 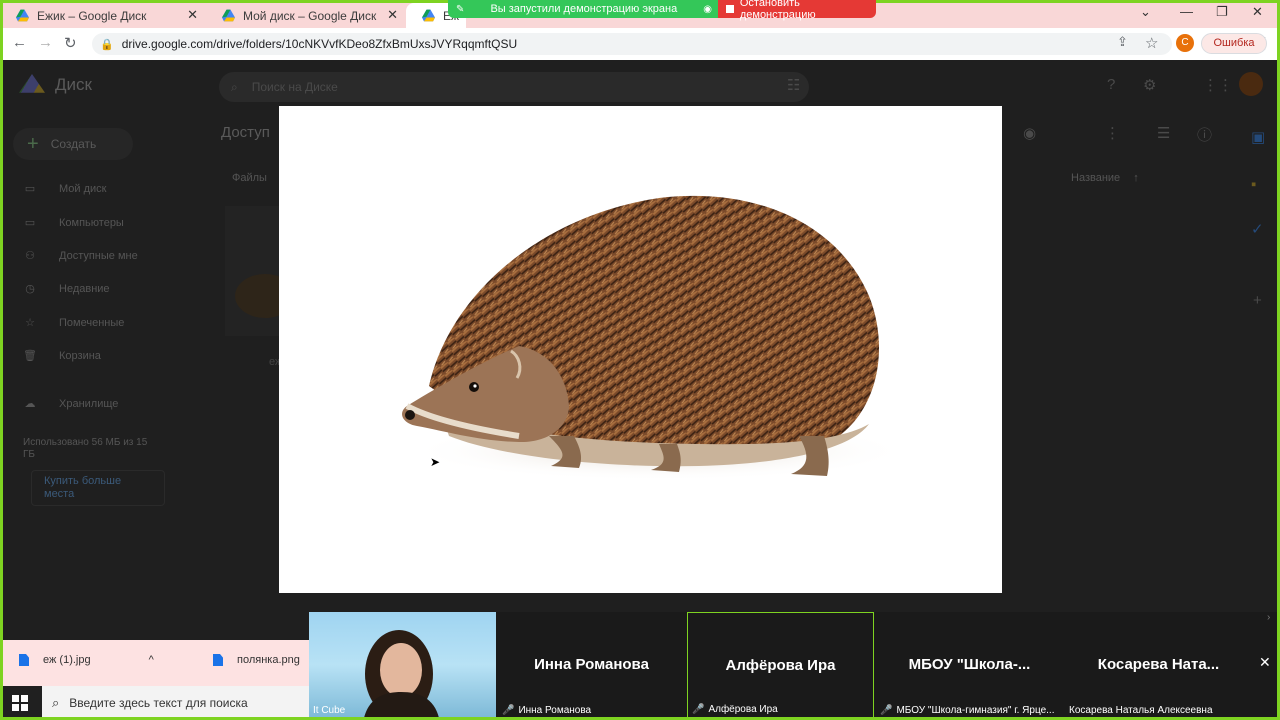 I want to click on stop-share-label: Остановить демонстрацию, so click(x=777, y=10).